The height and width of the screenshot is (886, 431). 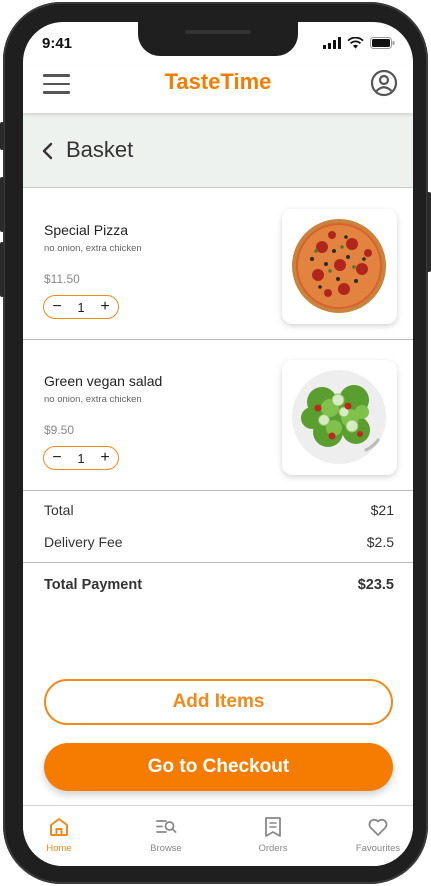 I want to click on checkout-button: Go to Checkout, so click(x=218, y=767).